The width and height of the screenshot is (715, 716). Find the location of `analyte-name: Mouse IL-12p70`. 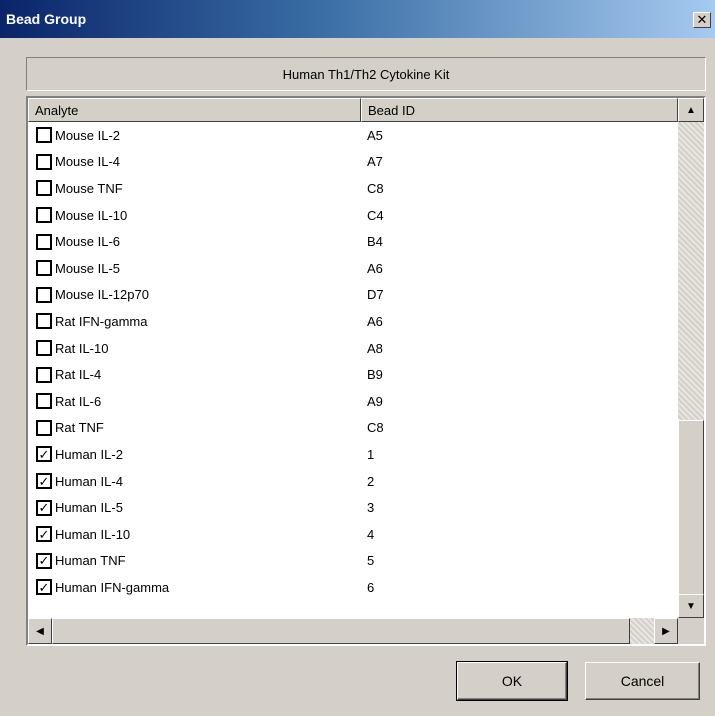

analyte-name: Mouse IL-12p70 is located at coordinates (102, 295).